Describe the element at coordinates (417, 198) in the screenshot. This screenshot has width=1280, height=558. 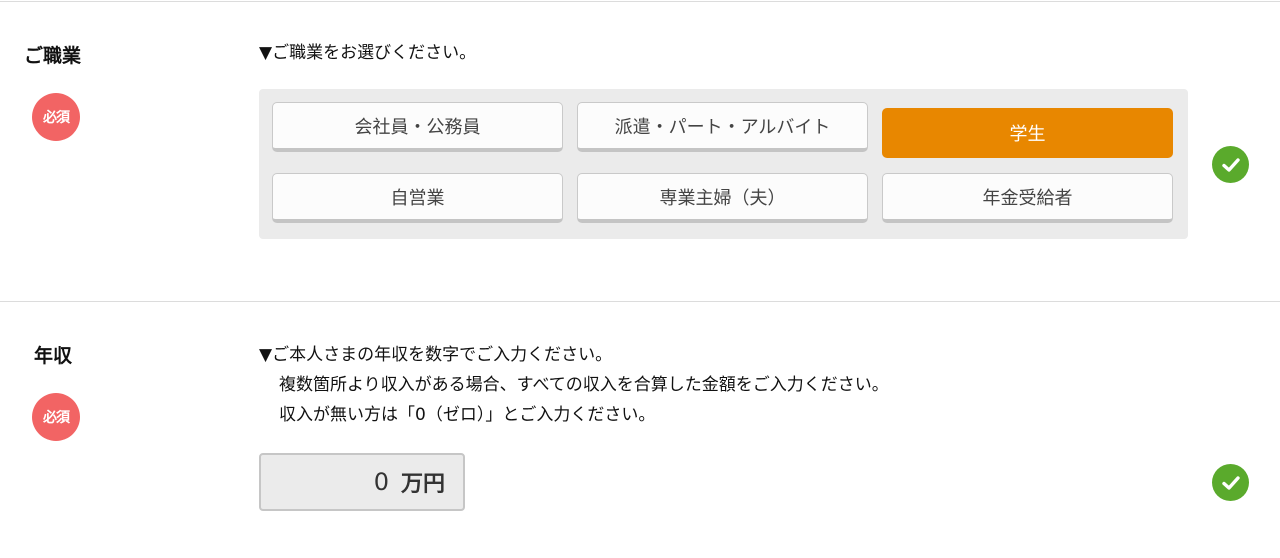
I see `option-self-employed: 自営業` at that location.